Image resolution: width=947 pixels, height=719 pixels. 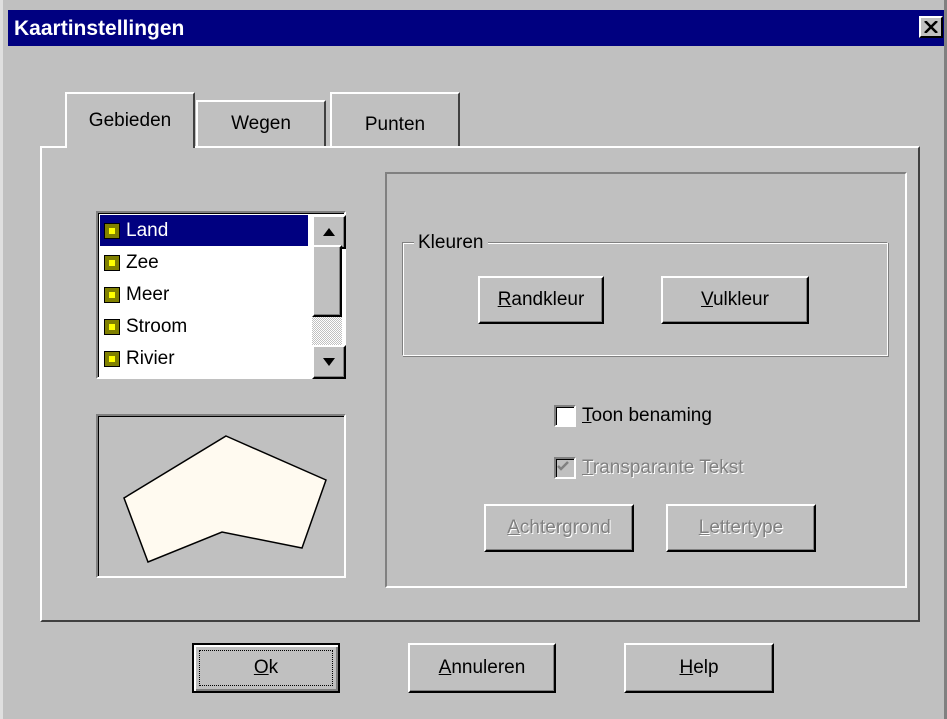 I want to click on transparent-text-option: Transparante Tekst, so click(x=649, y=468).